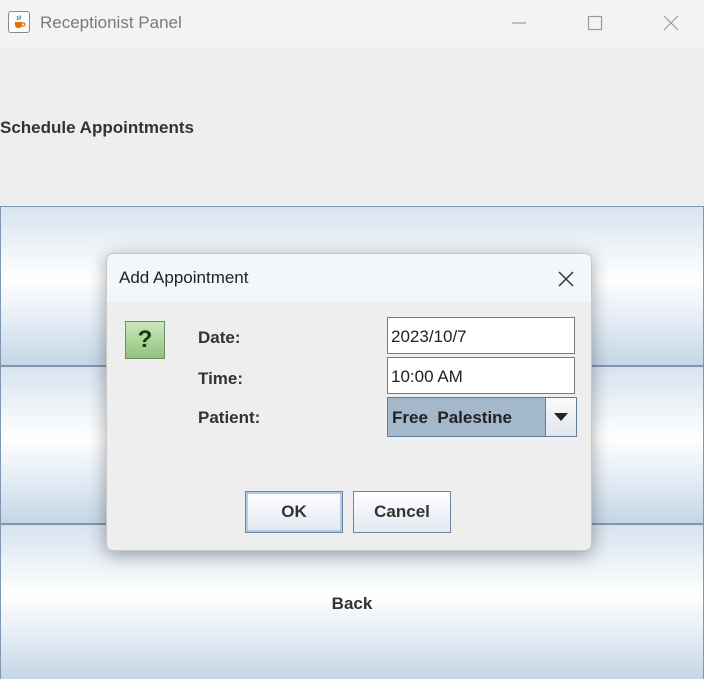 Image resolution: width=704 pixels, height=679 pixels. I want to click on patient-dropdown: Free Palestine, so click(482, 417).